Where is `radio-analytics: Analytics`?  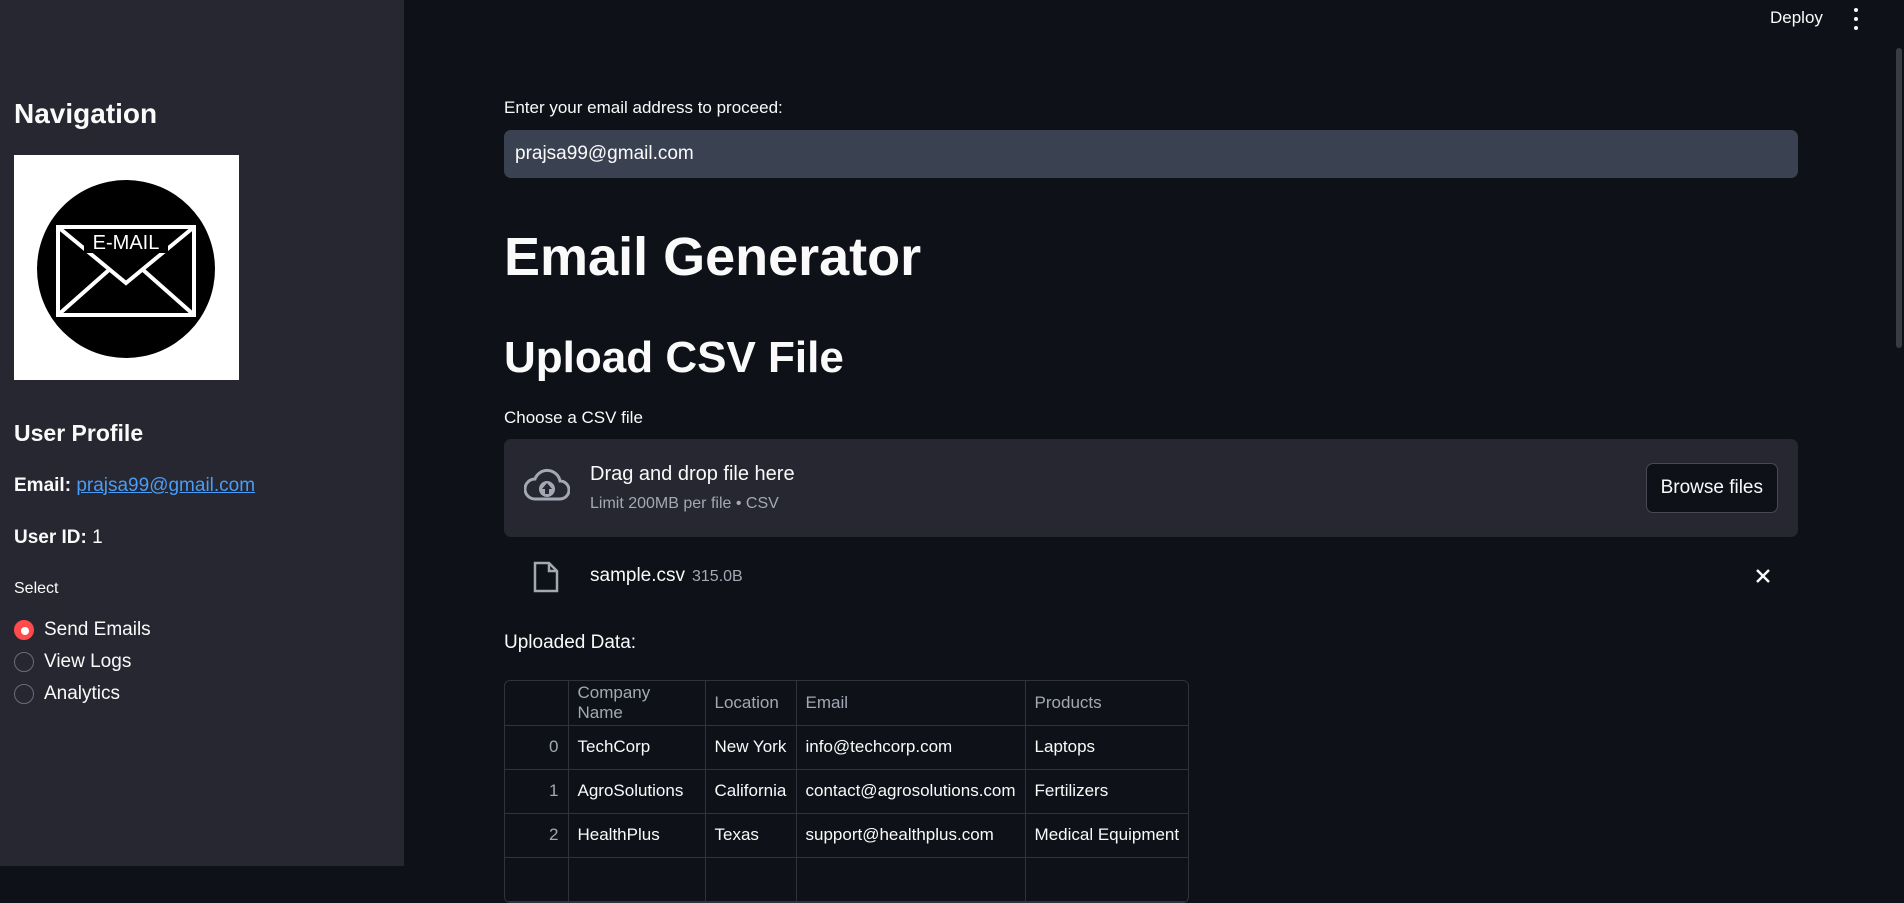
radio-analytics: Analytics is located at coordinates (82, 694).